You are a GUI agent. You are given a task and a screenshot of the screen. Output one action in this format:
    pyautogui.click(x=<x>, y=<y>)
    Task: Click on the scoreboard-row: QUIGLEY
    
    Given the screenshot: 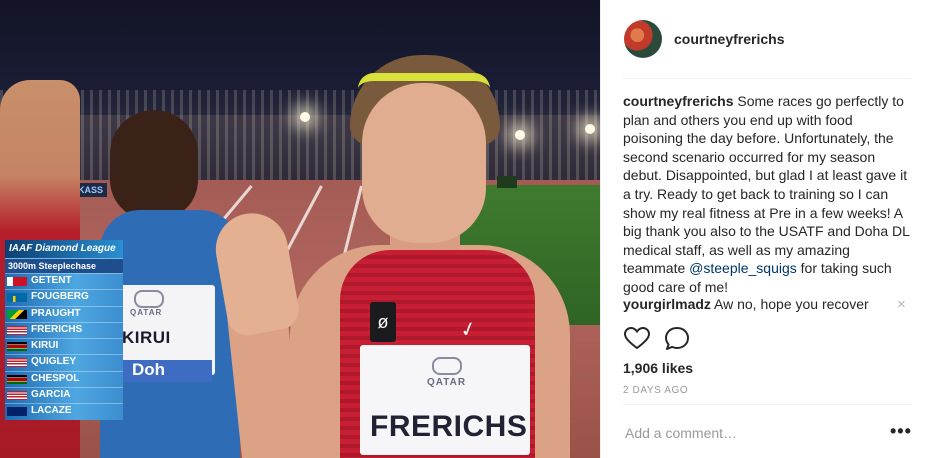 What is the action you would take?
    pyautogui.click(x=64, y=362)
    